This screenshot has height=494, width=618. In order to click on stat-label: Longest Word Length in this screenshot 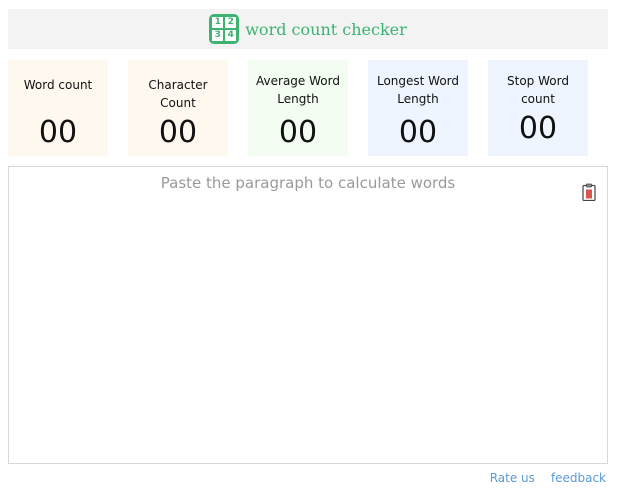, I will do `click(418, 90)`.